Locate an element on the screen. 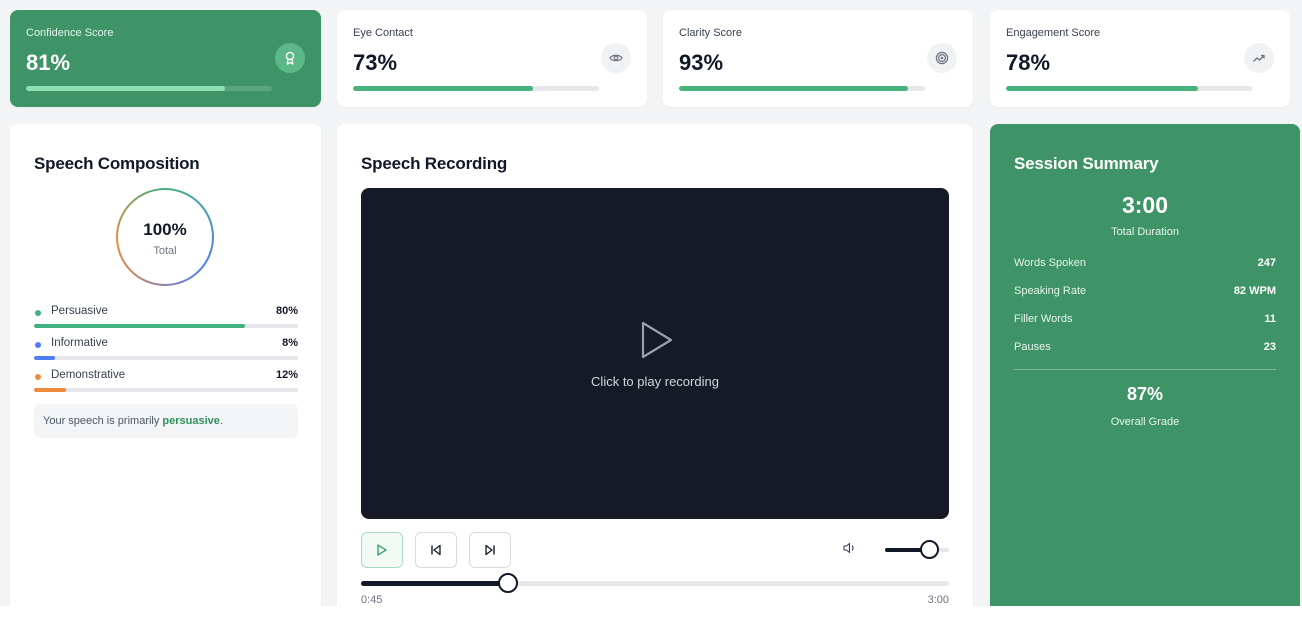 This screenshot has height=624, width=1302. composition-donut: 100% Total is located at coordinates (165, 237).